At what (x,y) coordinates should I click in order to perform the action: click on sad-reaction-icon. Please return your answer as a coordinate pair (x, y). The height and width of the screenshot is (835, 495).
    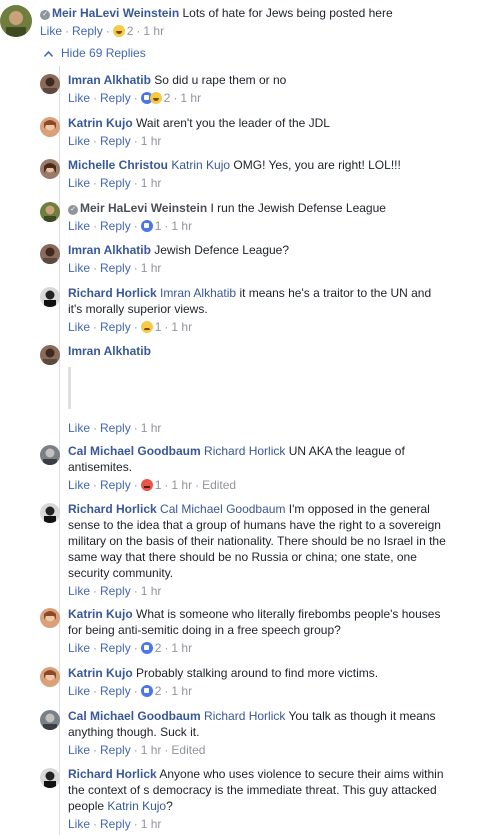
    Looking at the image, I should click on (146, 327).